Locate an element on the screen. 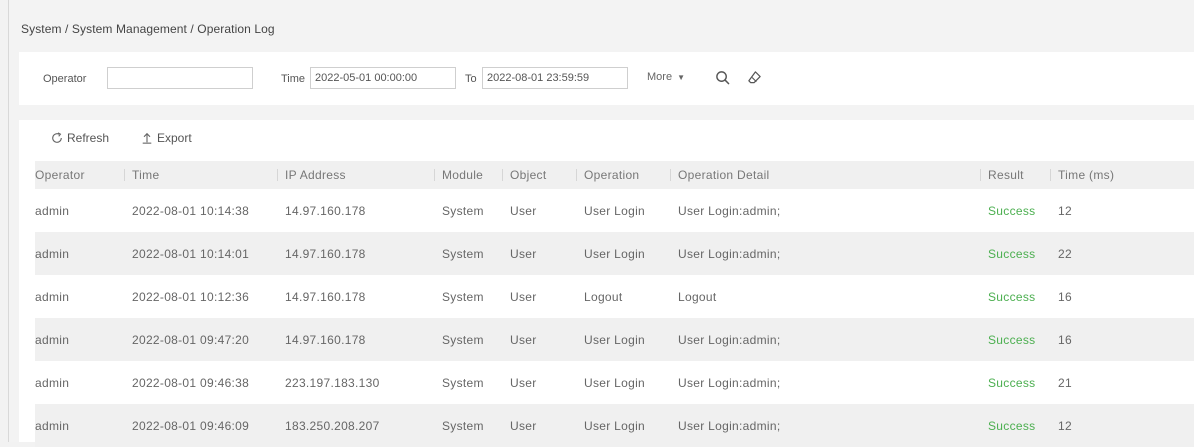  col-ip-address-cell: 223.197.183.130 is located at coordinates (332, 382).